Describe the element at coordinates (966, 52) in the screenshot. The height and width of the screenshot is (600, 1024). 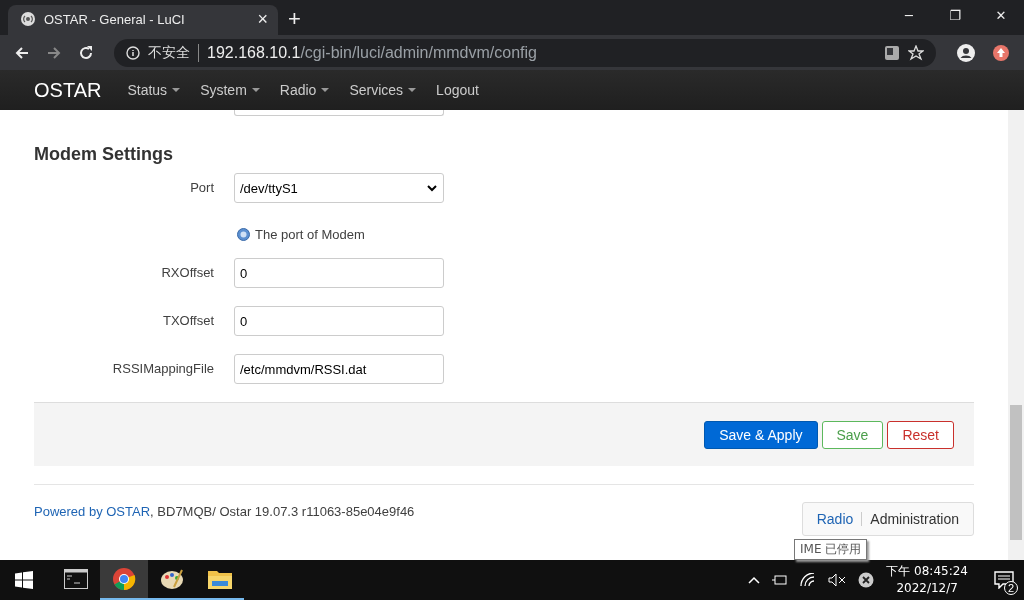
I see `account-icon` at that location.